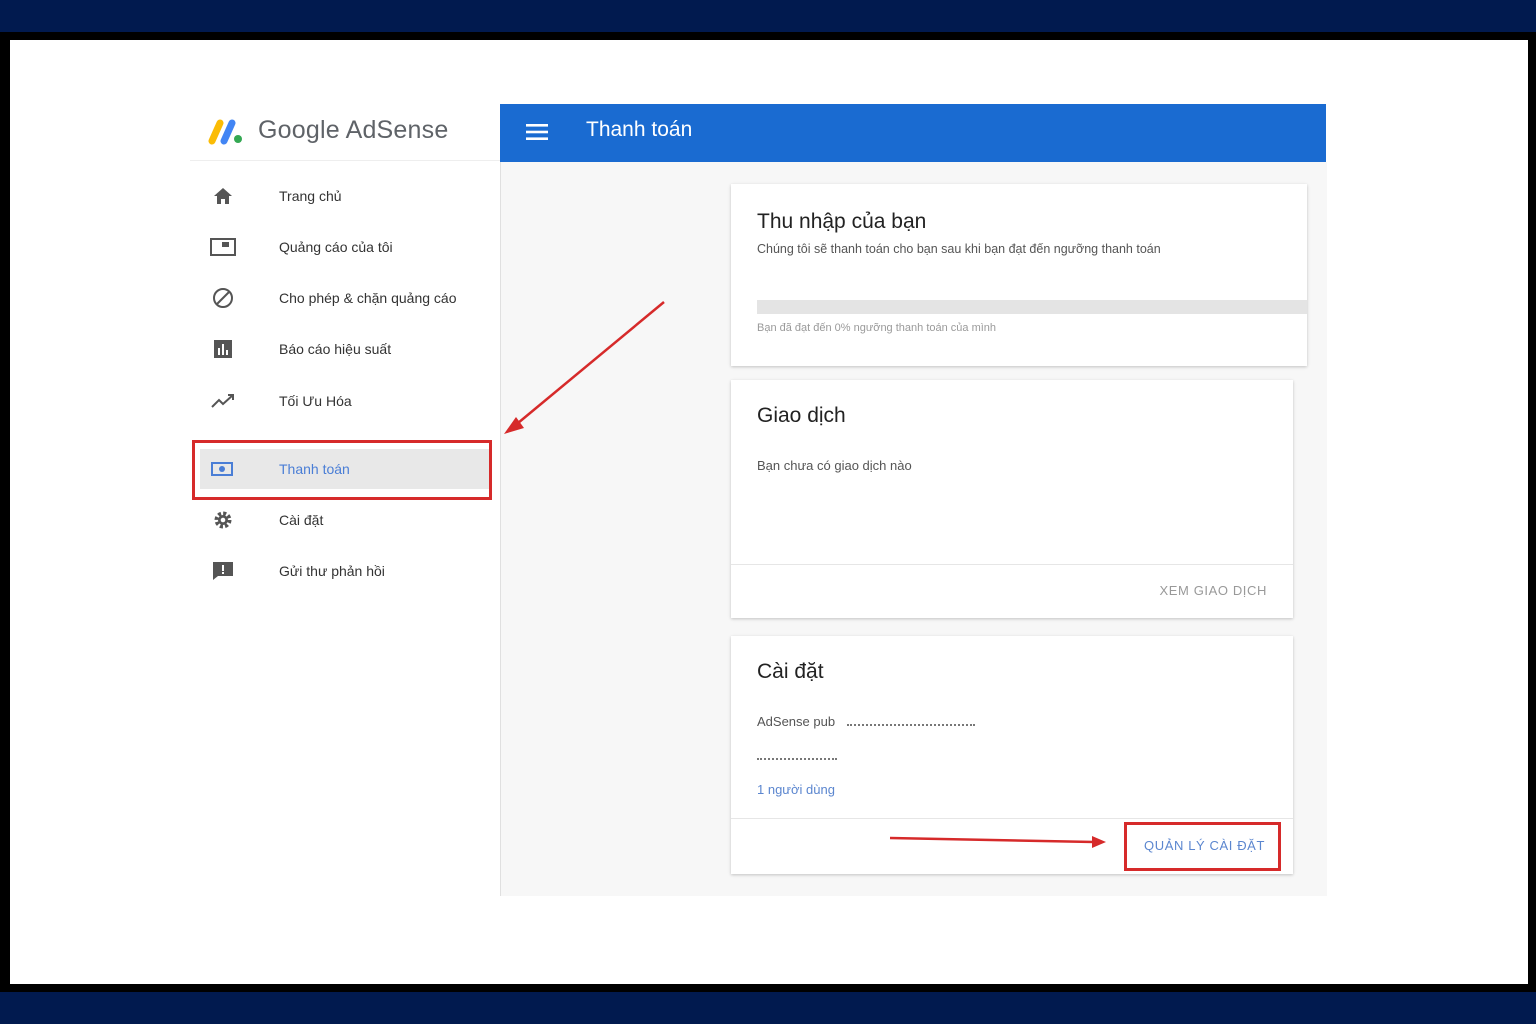 The image size is (1536, 1024). Describe the element at coordinates (225, 132) in the screenshot. I see `adsense-logo-icon` at that location.